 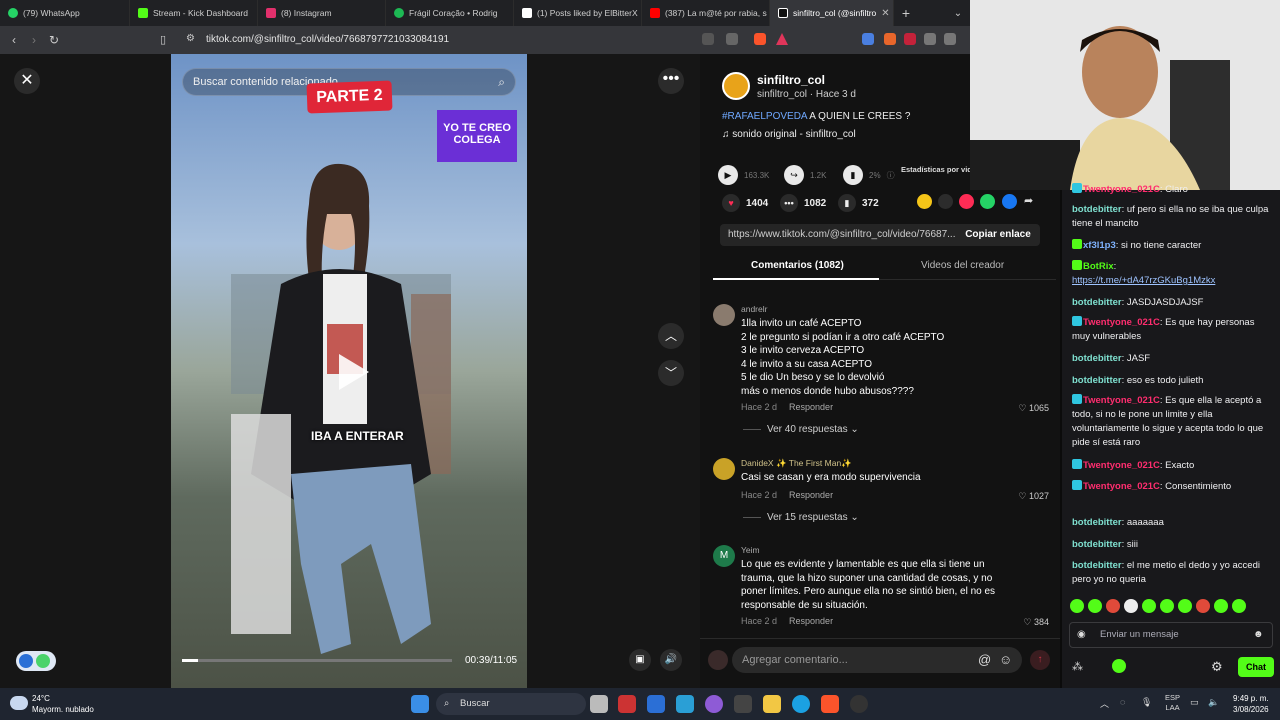 What do you see at coordinates (764, 116) in the screenshot?
I see `hashtag-link: #RAFAELPOVEDA` at bounding box center [764, 116].